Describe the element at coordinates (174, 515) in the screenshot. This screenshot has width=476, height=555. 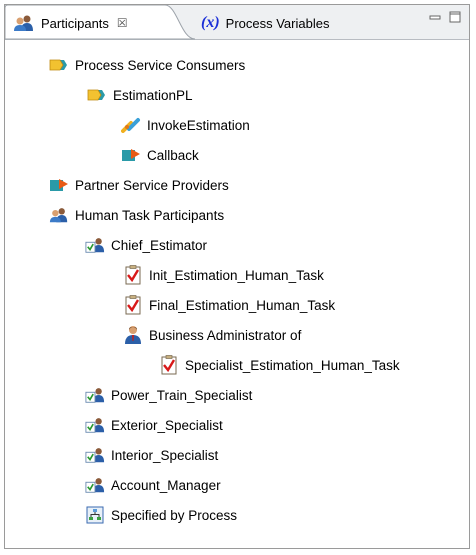
I see `tree-item-label: Specified by Process` at that location.